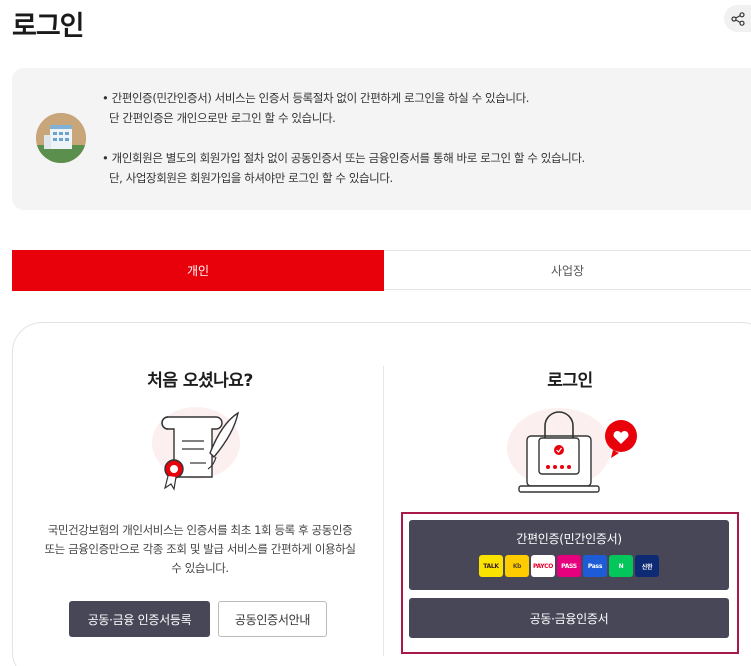 The width and height of the screenshot is (751, 666). I want to click on notice-line-4: 단, 사업장회원은 회원가입을 하셔야만 로그인 할 수 있습니다., so click(251, 178).